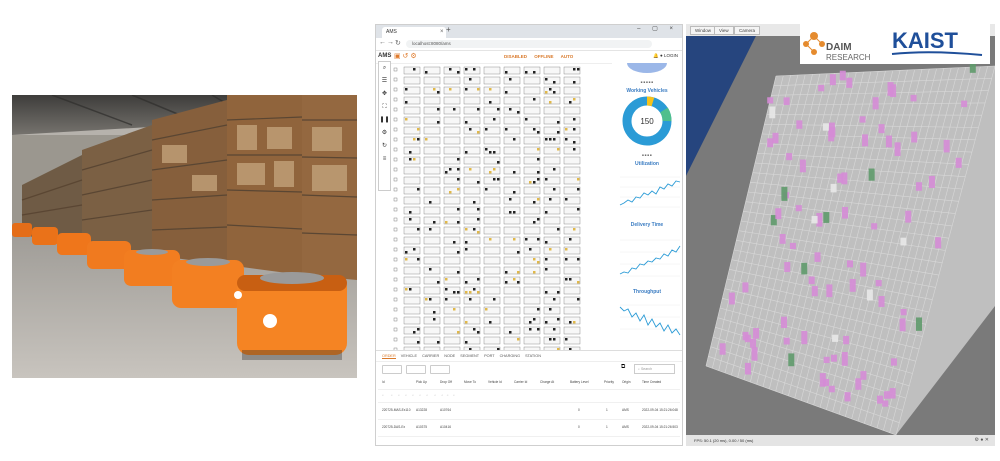 The image size is (1000, 461). Describe the element at coordinates (384, 159) in the screenshot. I see `menu-icon: ≡` at that location.